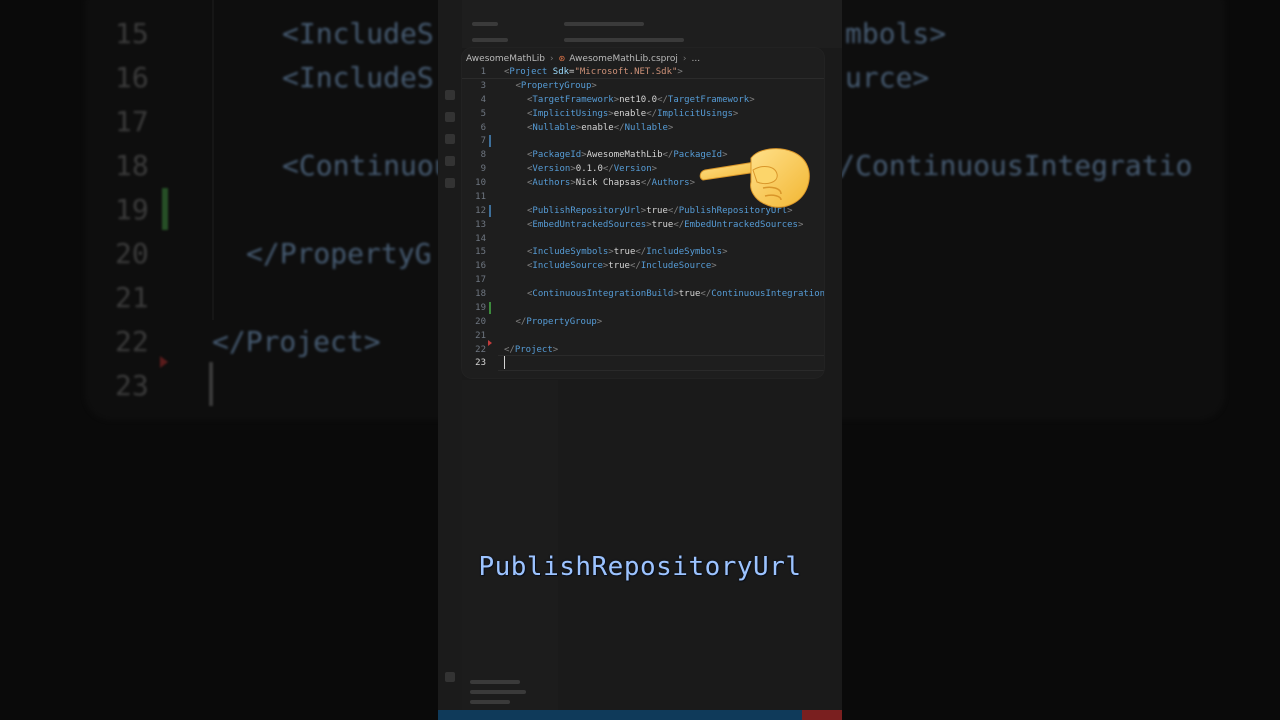 The image size is (1280, 720). What do you see at coordinates (480, 266) in the screenshot?
I see `line-number: 16` at bounding box center [480, 266].